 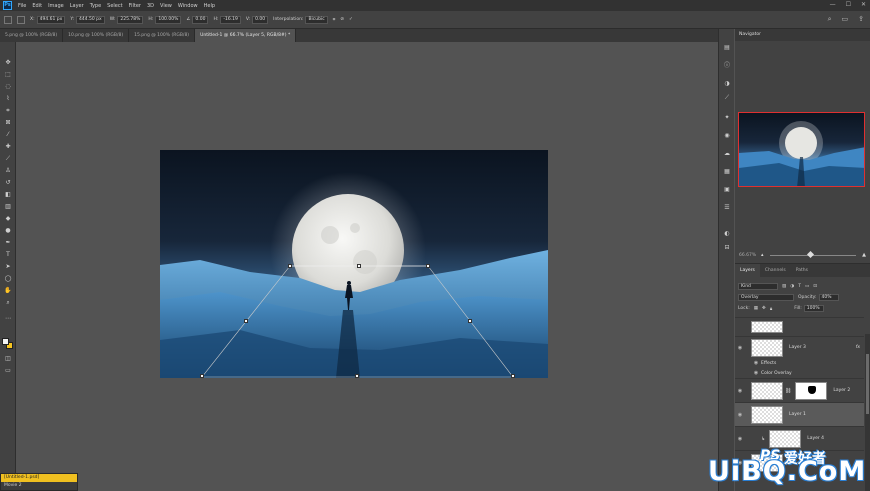 I want to click on color-wheel-panel-icon: ◐, so click(x=727, y=234).